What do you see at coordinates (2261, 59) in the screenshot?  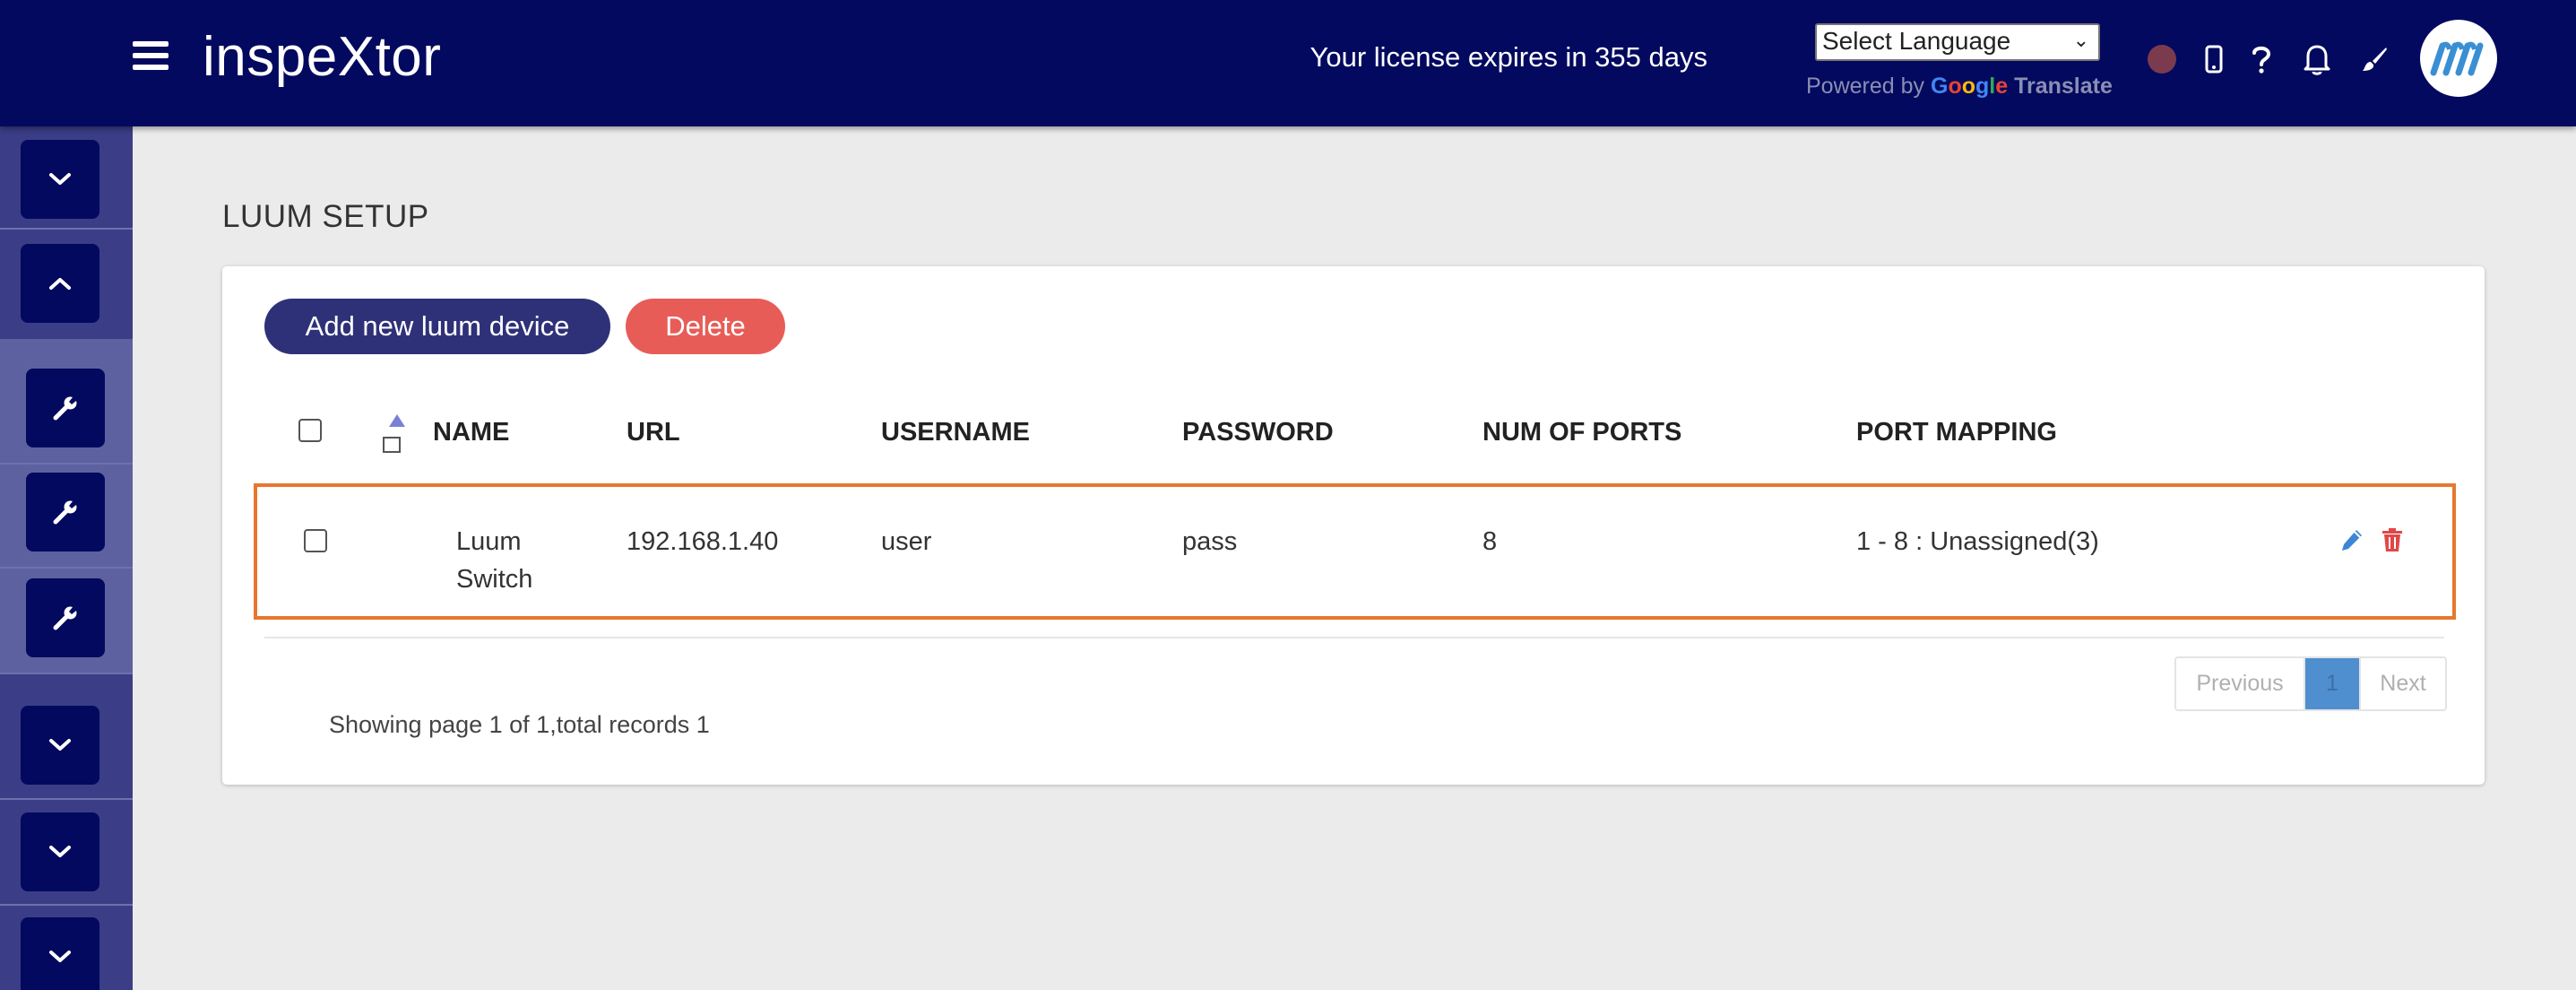 I see `help-icon` at bounding box center [2261, 59].